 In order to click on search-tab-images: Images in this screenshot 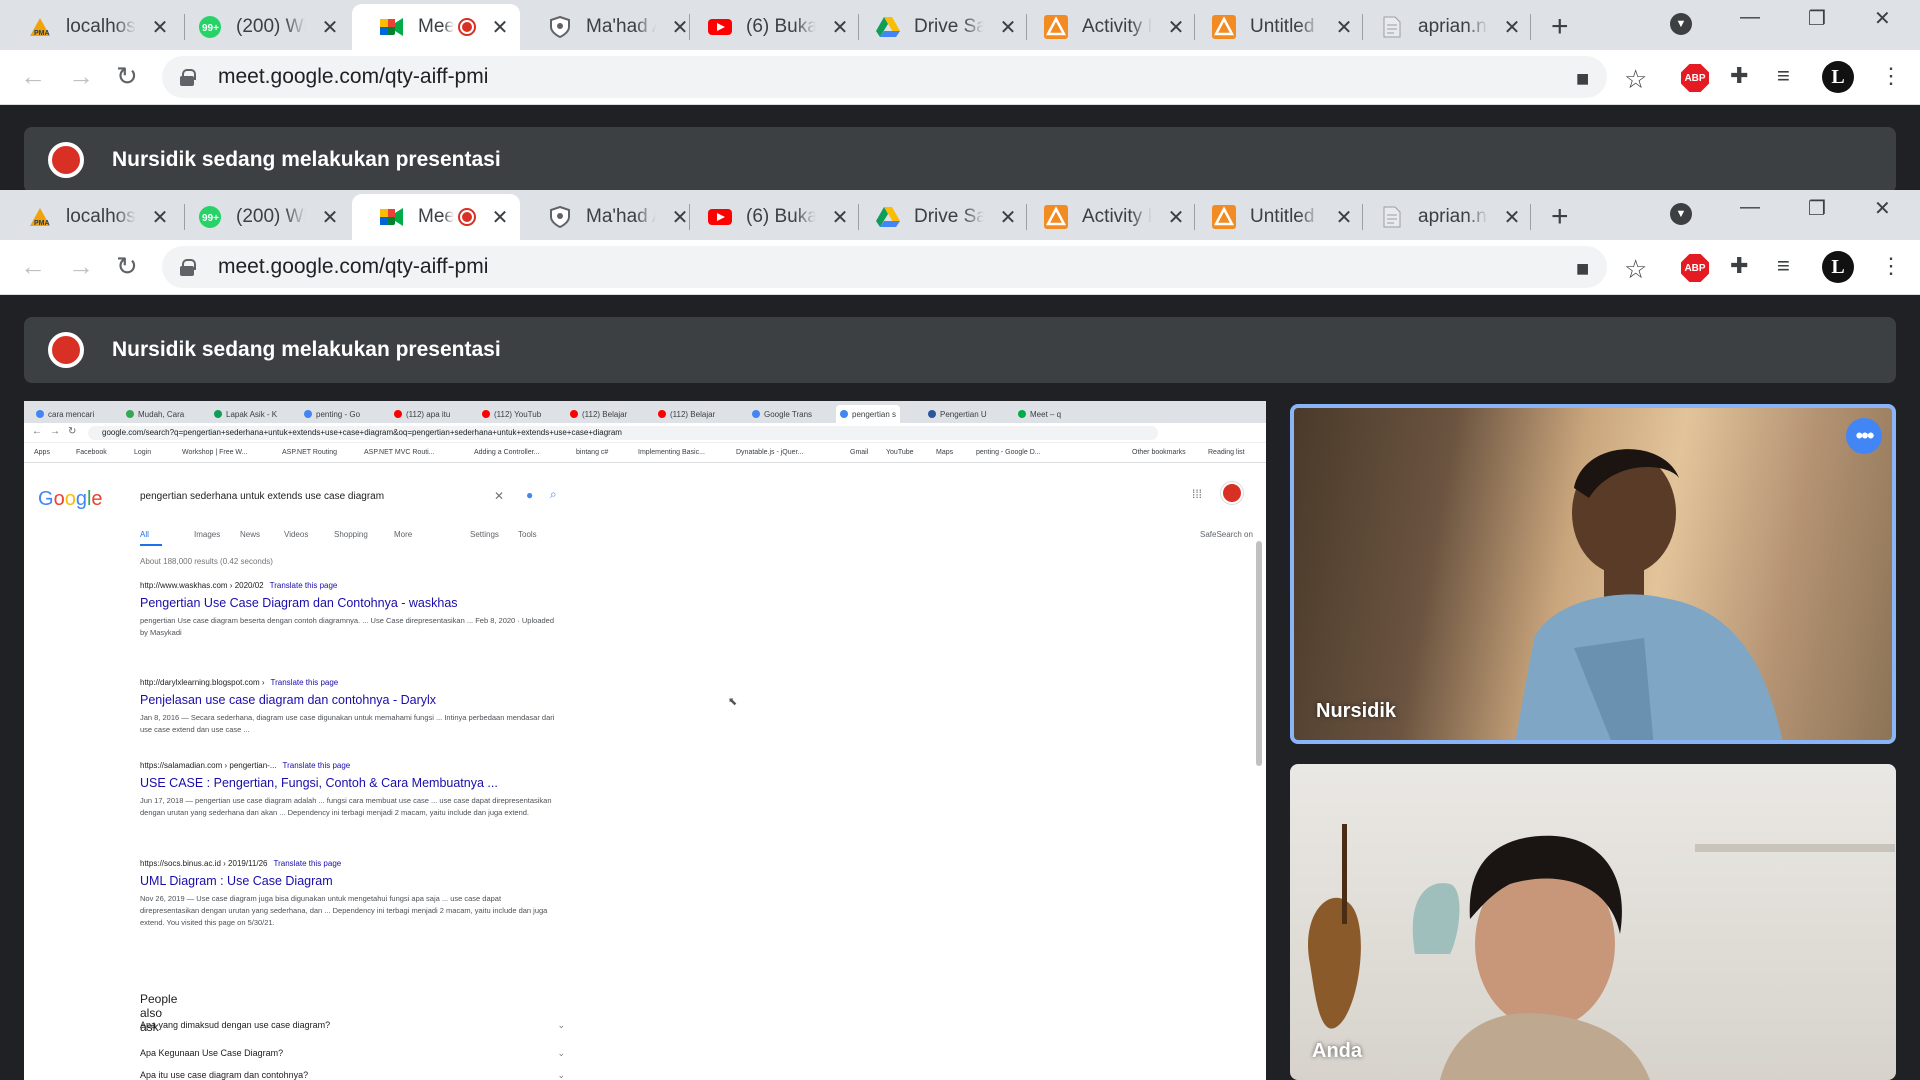, I will do `click(207, 534)`.